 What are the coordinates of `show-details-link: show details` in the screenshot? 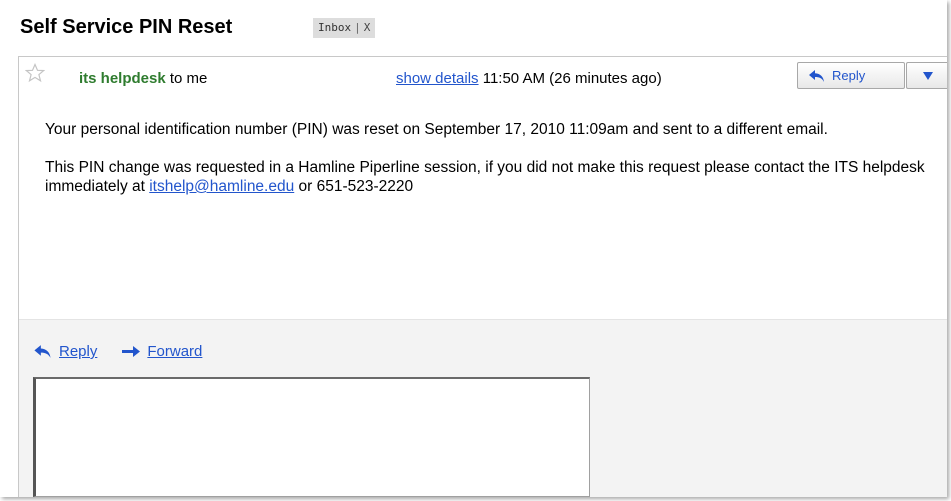 It's located at (437, 78).